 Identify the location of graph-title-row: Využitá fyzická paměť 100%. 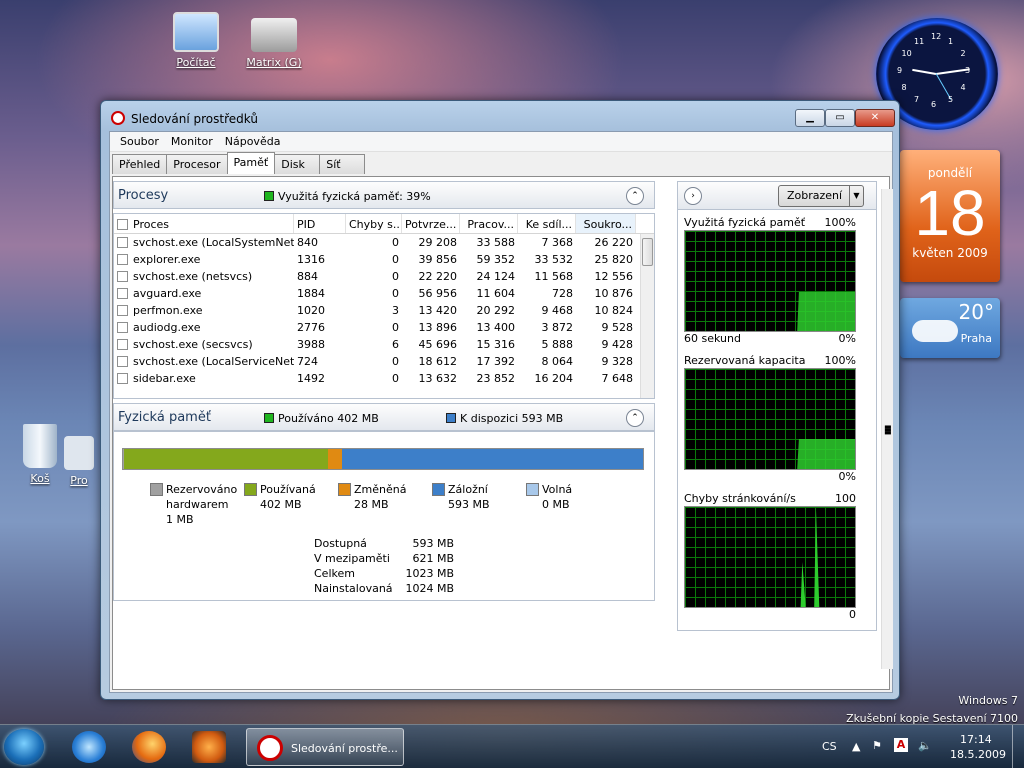
(776, 223).